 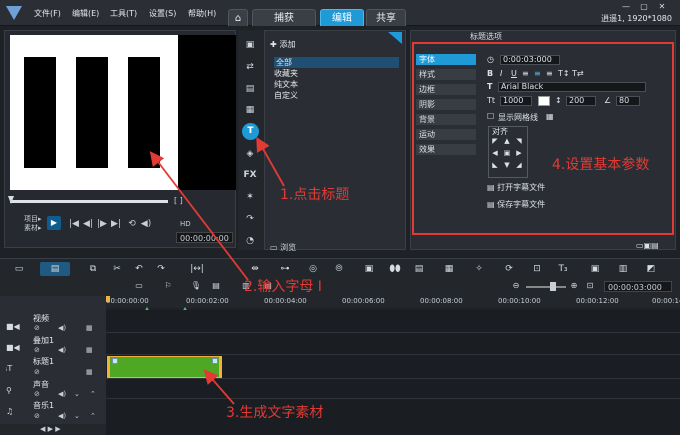 I want to click on split-icon: ⬮⬮, so click(x=395, y=269).